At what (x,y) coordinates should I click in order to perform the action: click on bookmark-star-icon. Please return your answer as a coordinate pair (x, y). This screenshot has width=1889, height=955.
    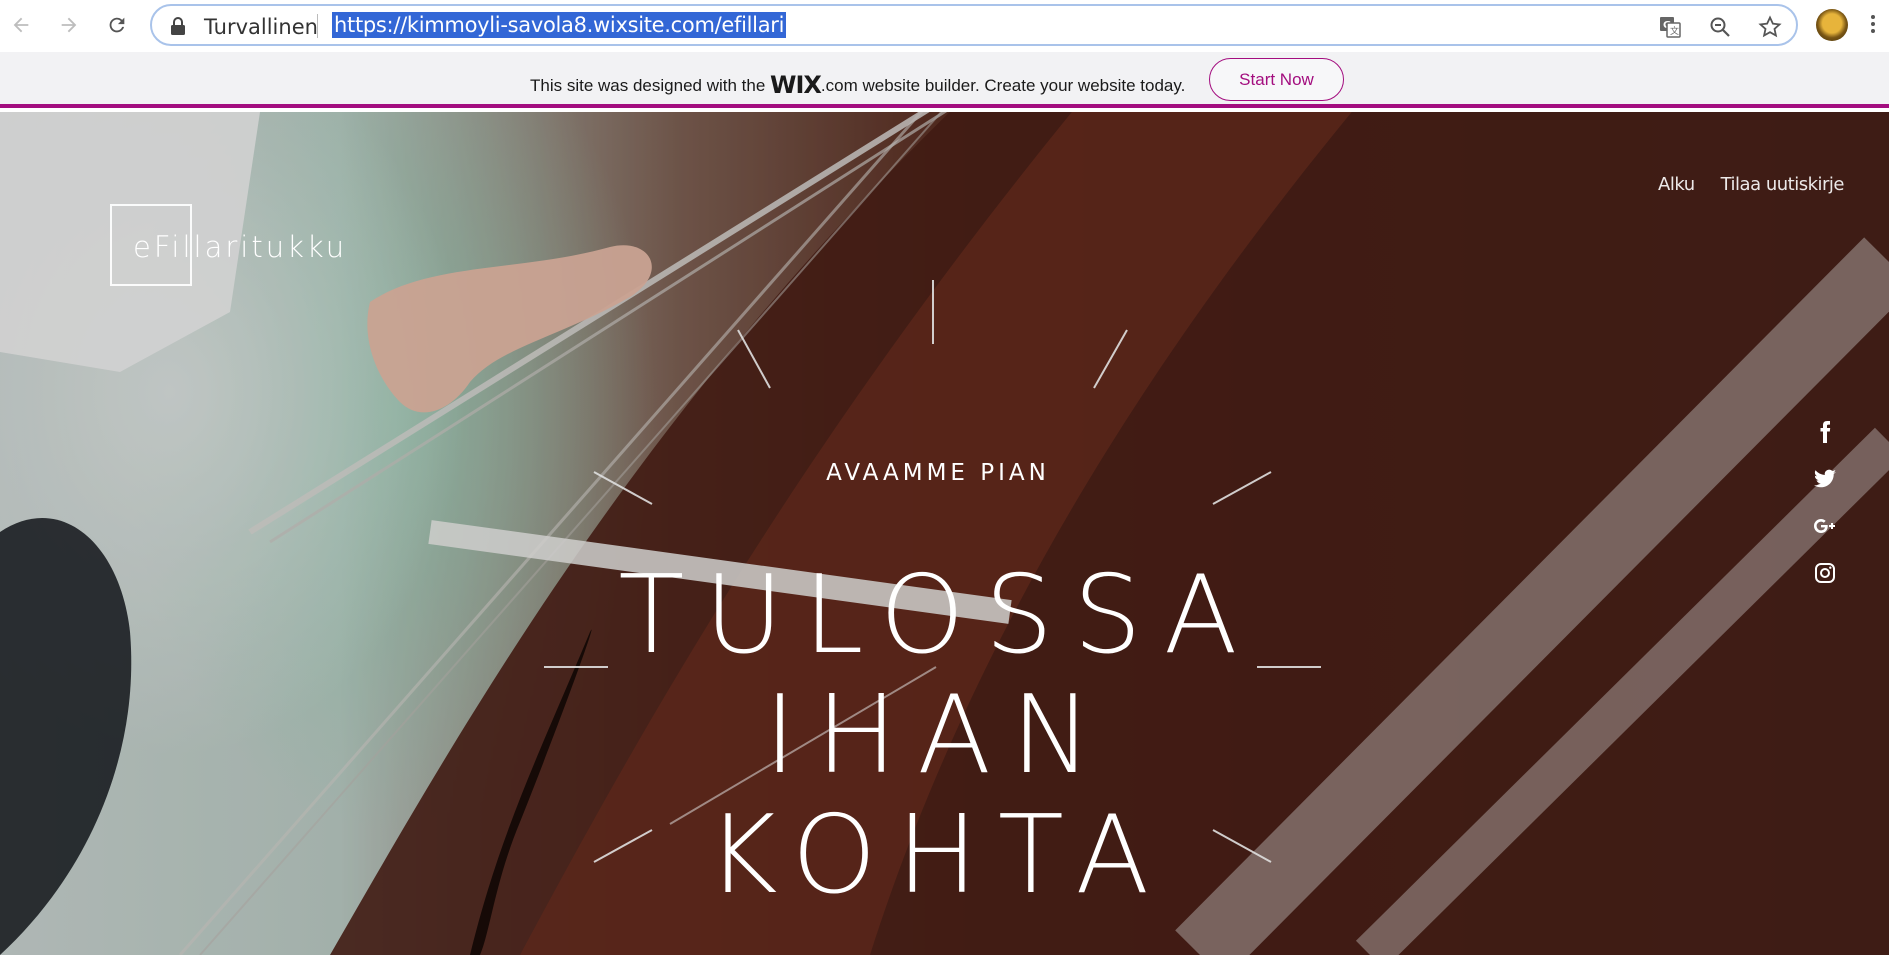
    Looking at the image, I should click on (1770, 27).